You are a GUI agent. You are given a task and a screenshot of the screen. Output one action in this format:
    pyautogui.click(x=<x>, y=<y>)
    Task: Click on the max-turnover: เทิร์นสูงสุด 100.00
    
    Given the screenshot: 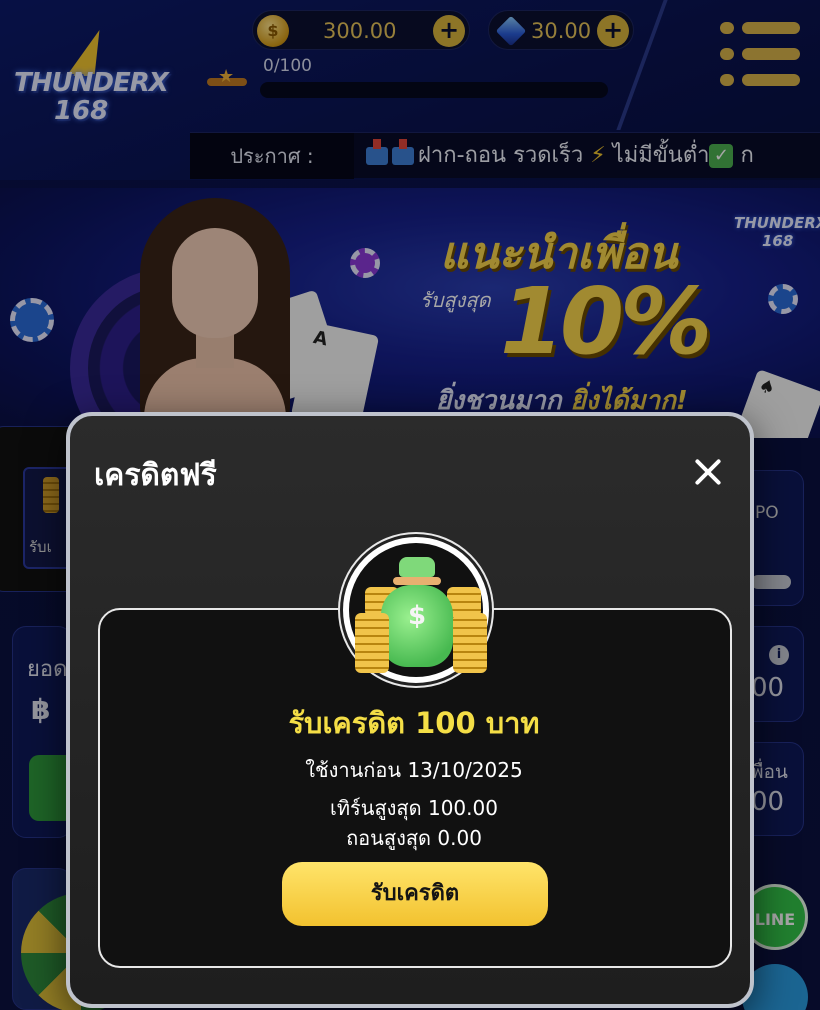 What is the action you would take?
    pyautogui.click(x=414, y=808)
    